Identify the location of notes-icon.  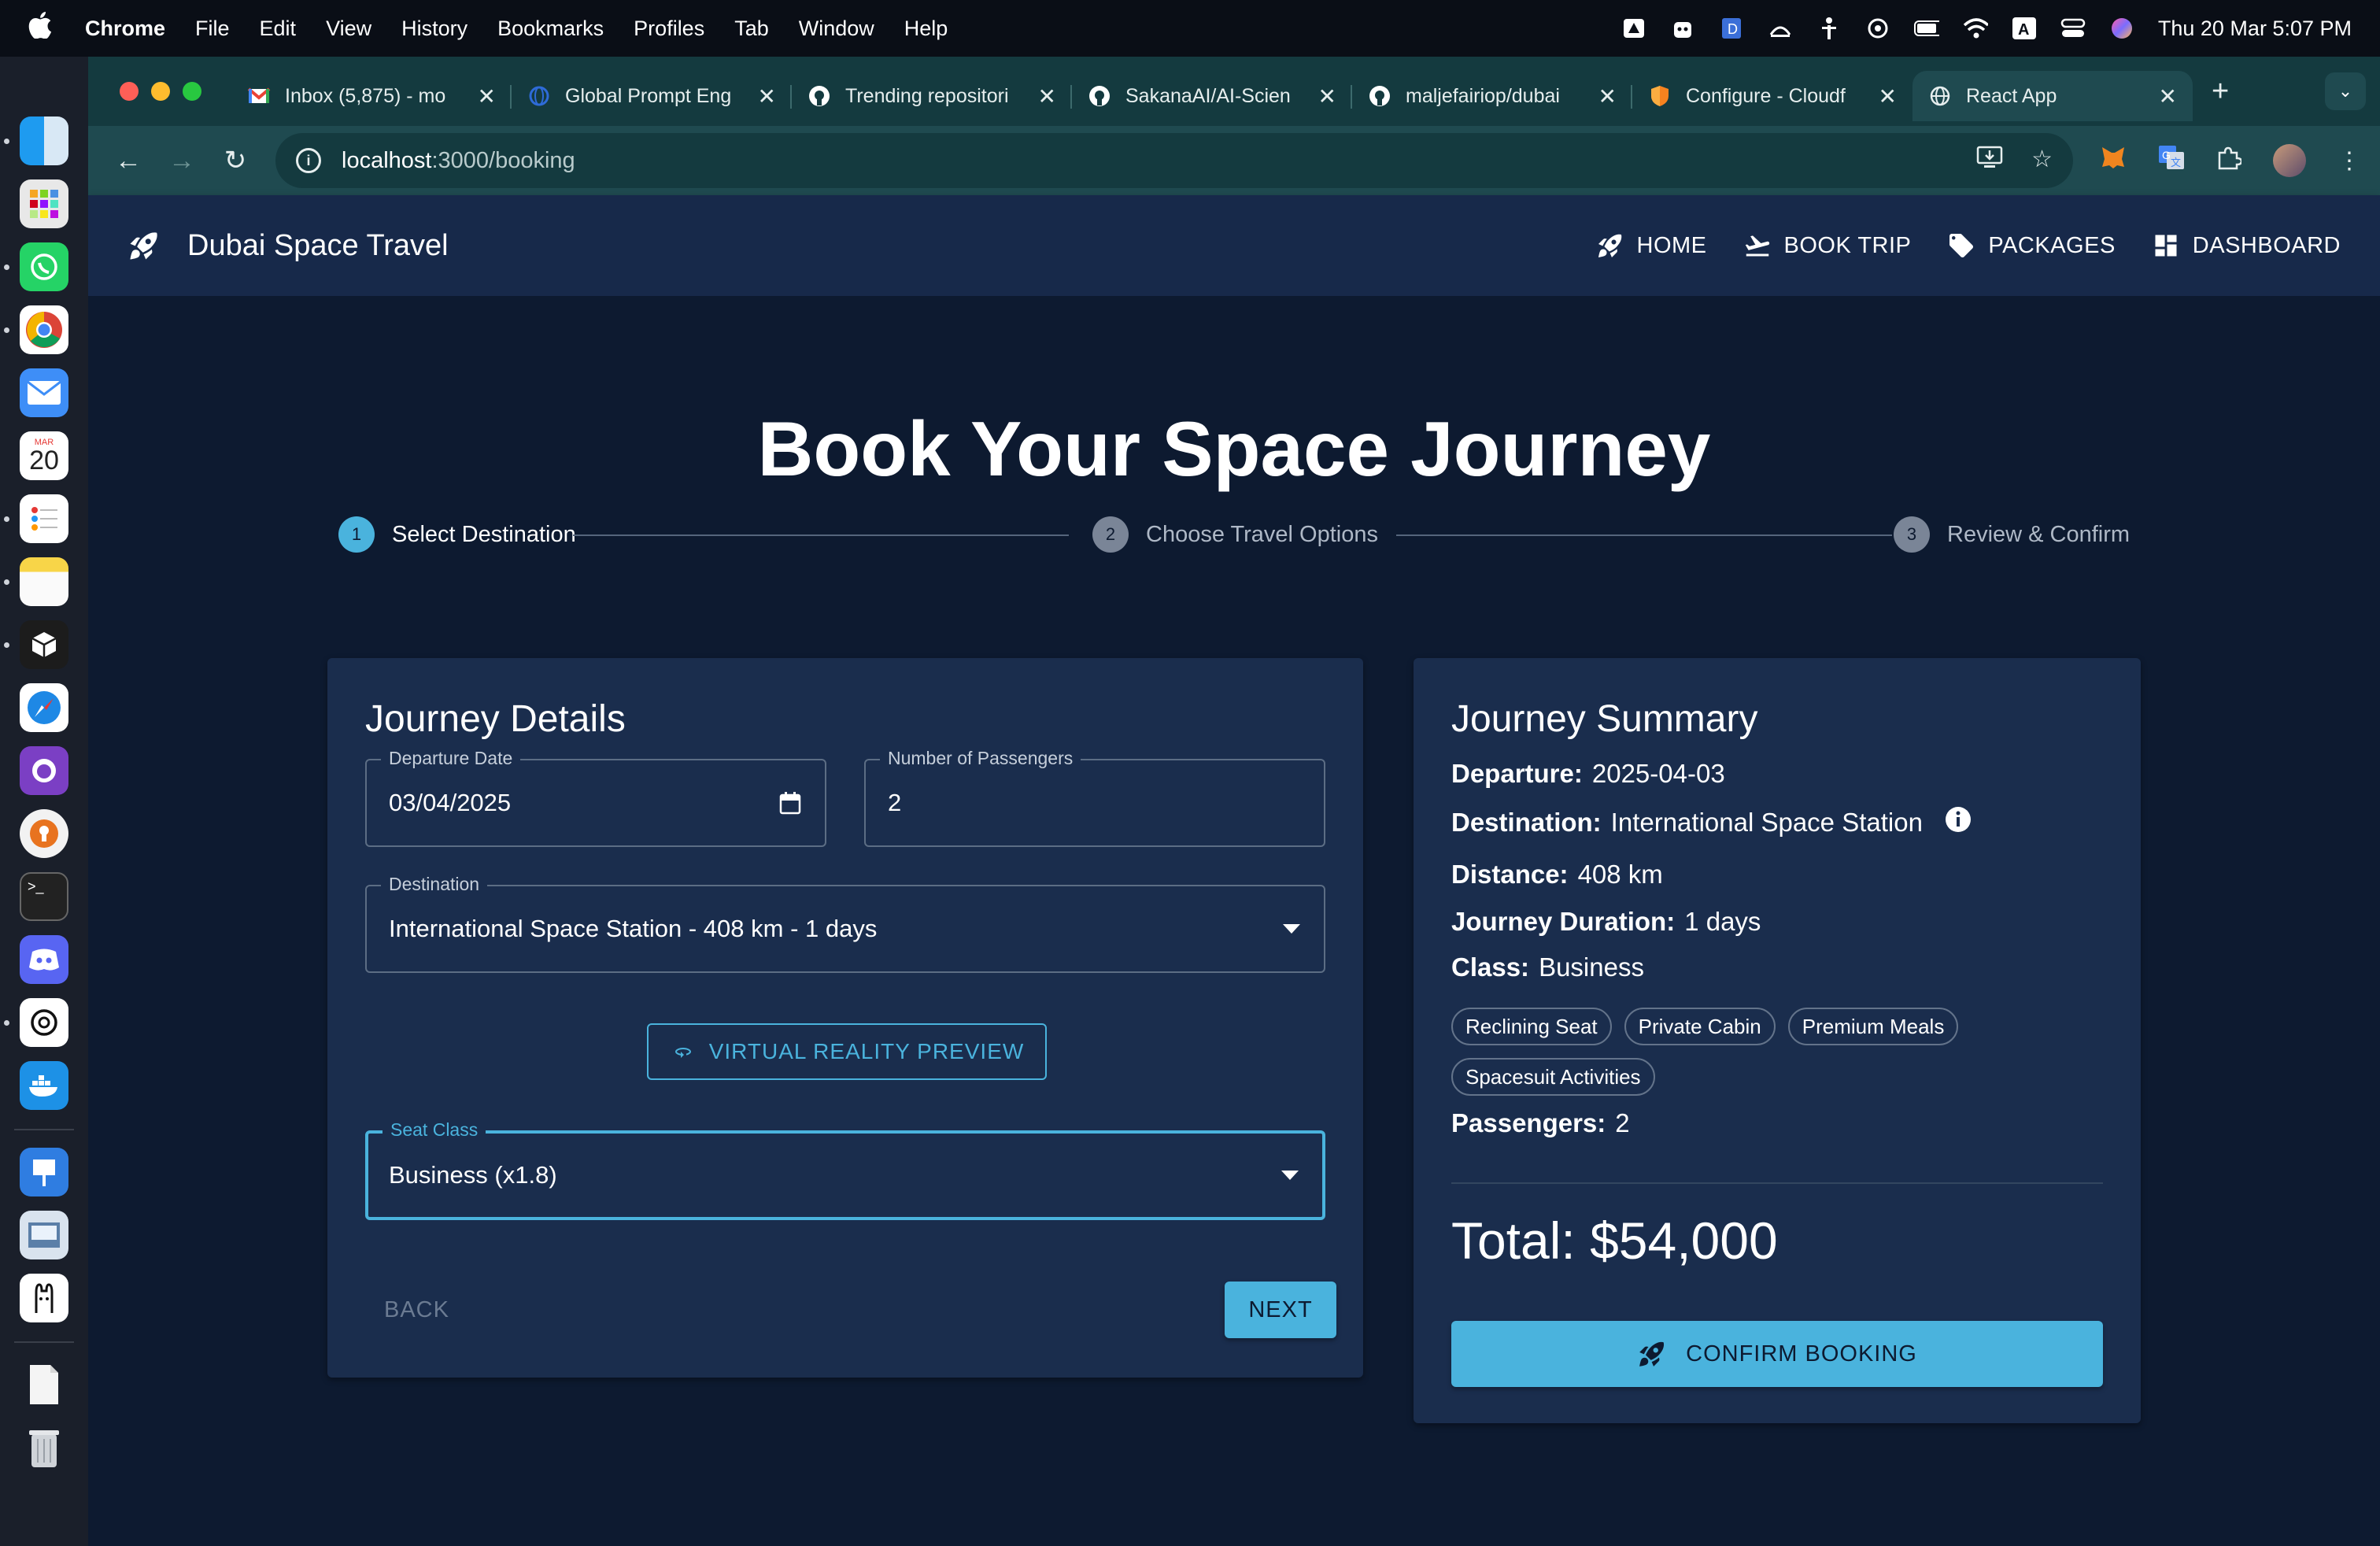
(36, 581).